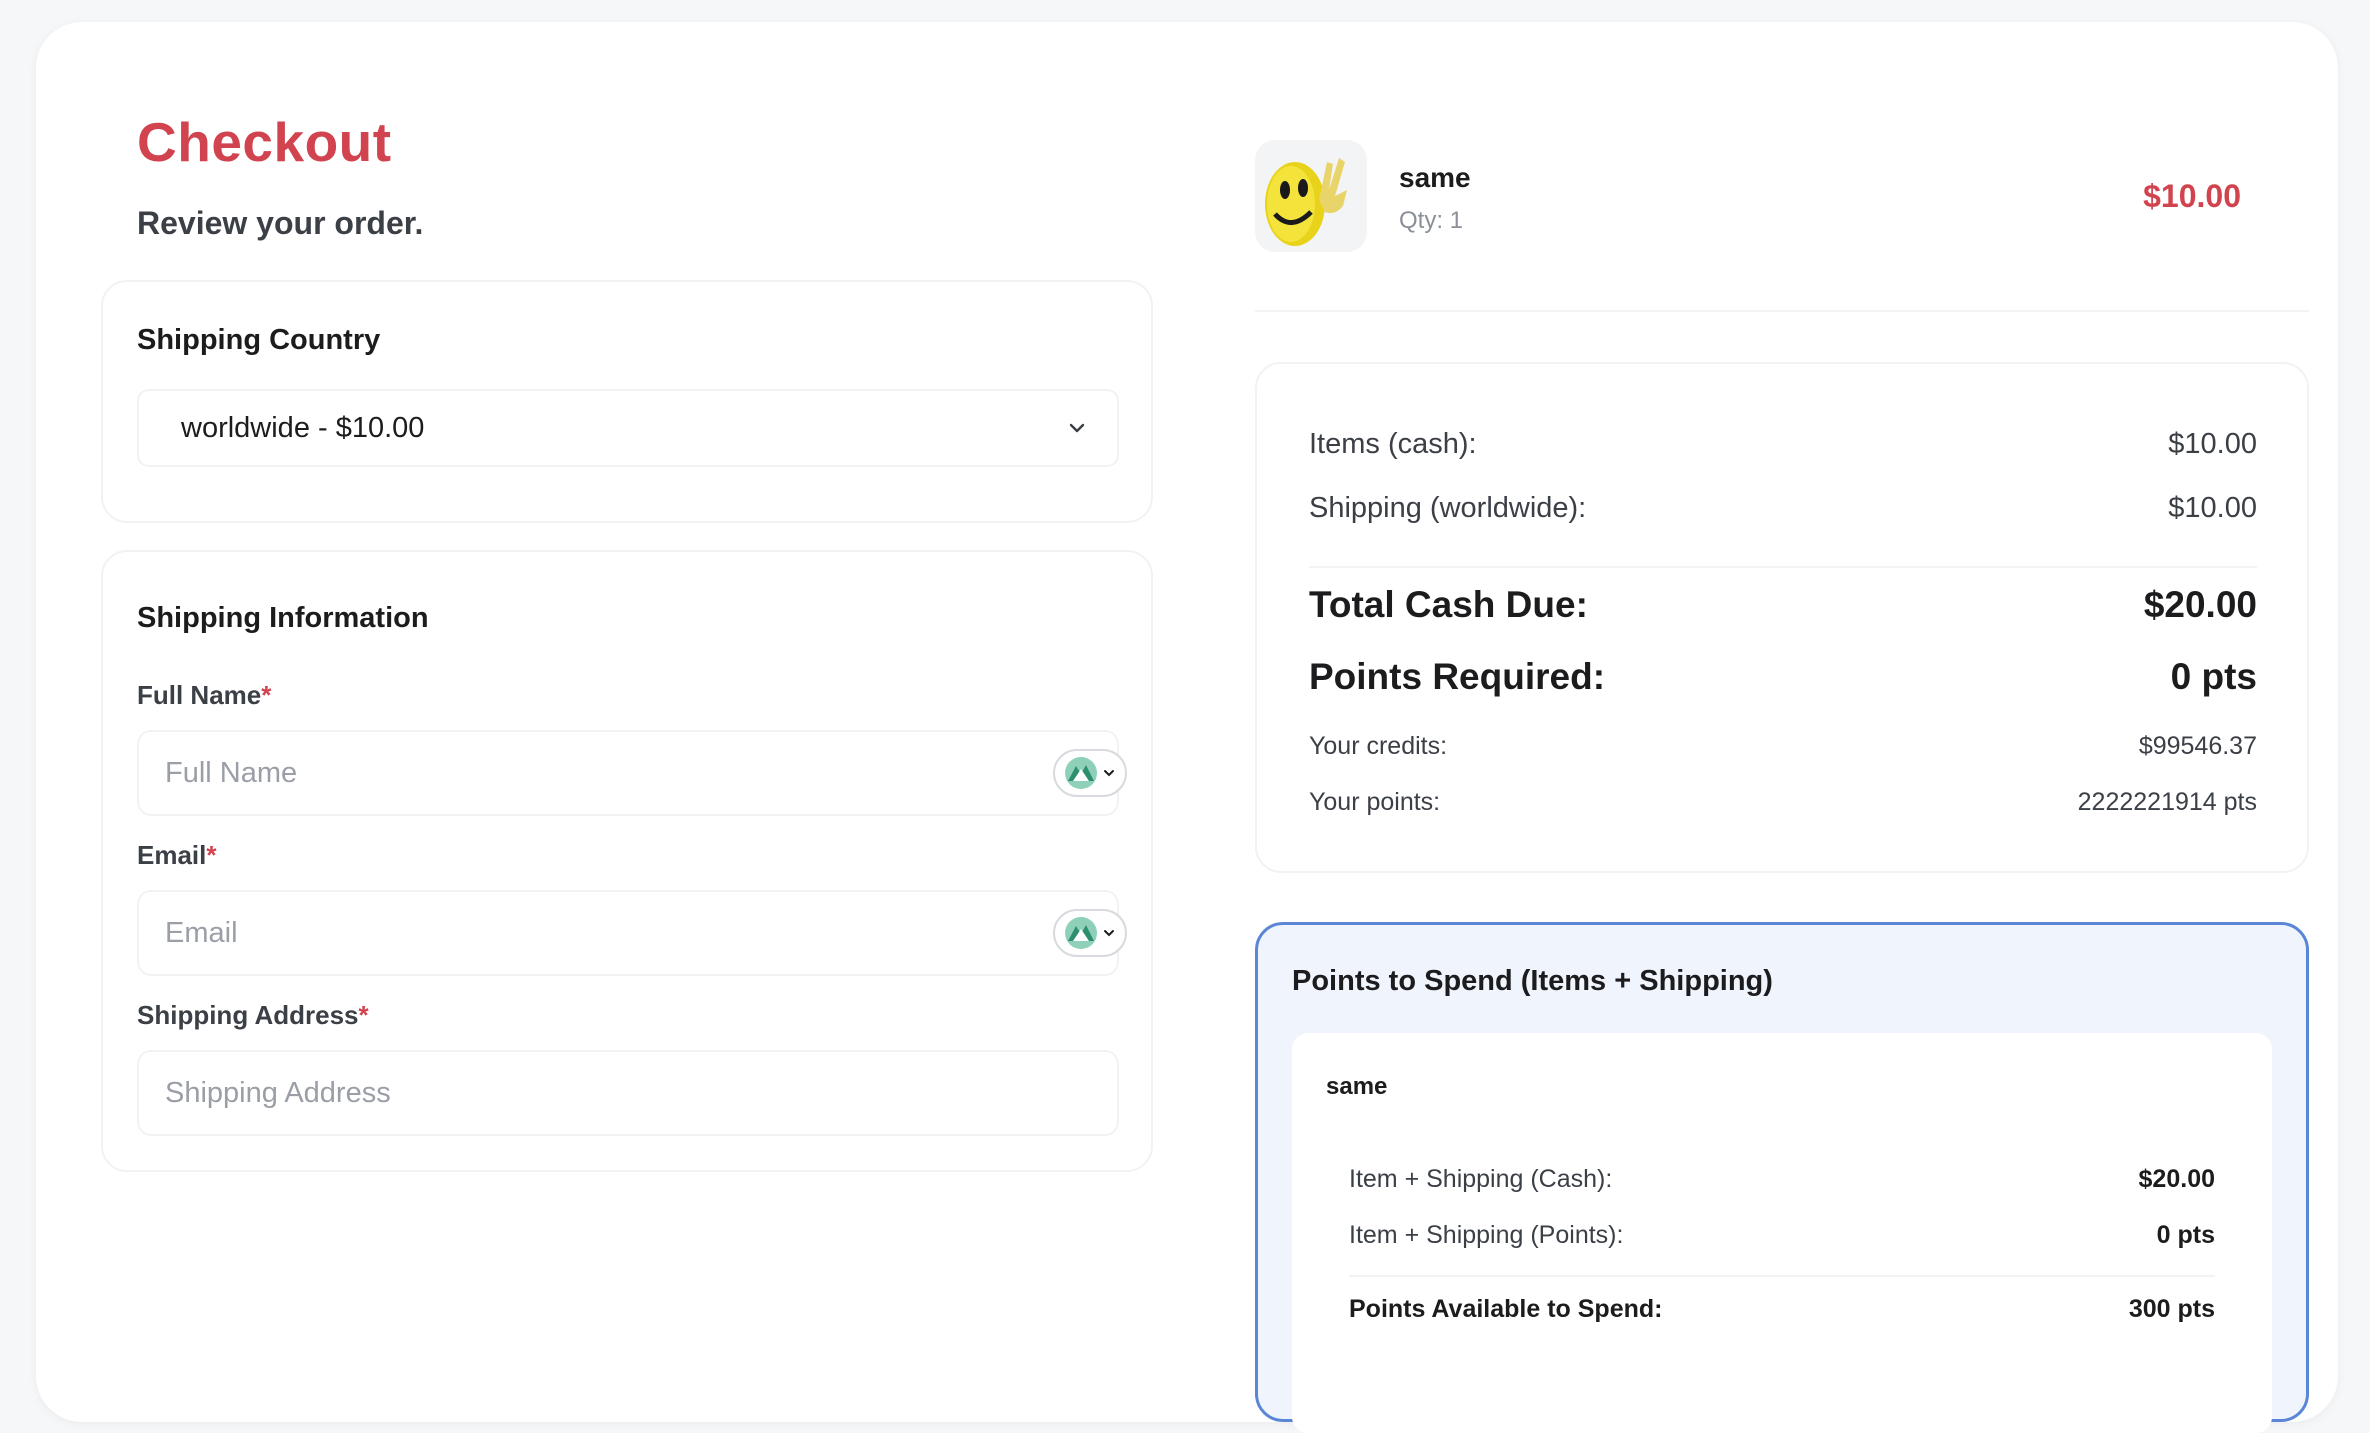  I want to click on total-cash-row: Total Cash Due: $20.00, so click(1783, 604).